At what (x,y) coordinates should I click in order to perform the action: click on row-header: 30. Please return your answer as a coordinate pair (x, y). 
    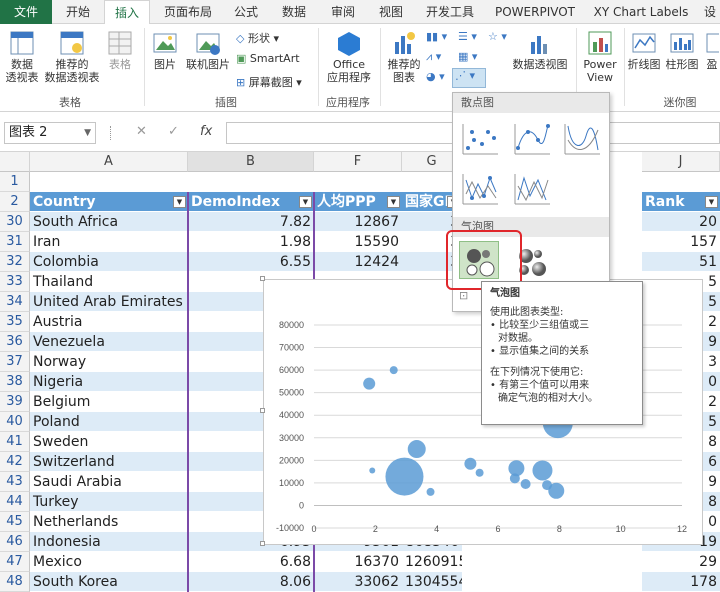
    Looking at the image, I should click on (15, 222).